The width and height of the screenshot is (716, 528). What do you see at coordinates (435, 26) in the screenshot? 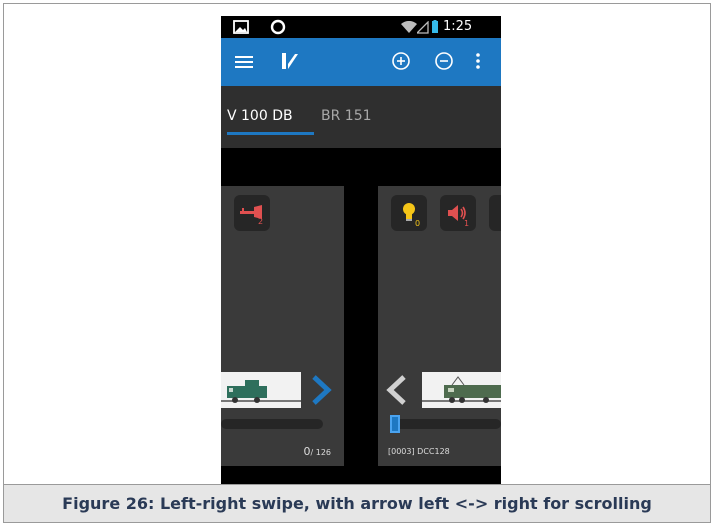
I see `battery-icon` at bounding box center [435, 26].